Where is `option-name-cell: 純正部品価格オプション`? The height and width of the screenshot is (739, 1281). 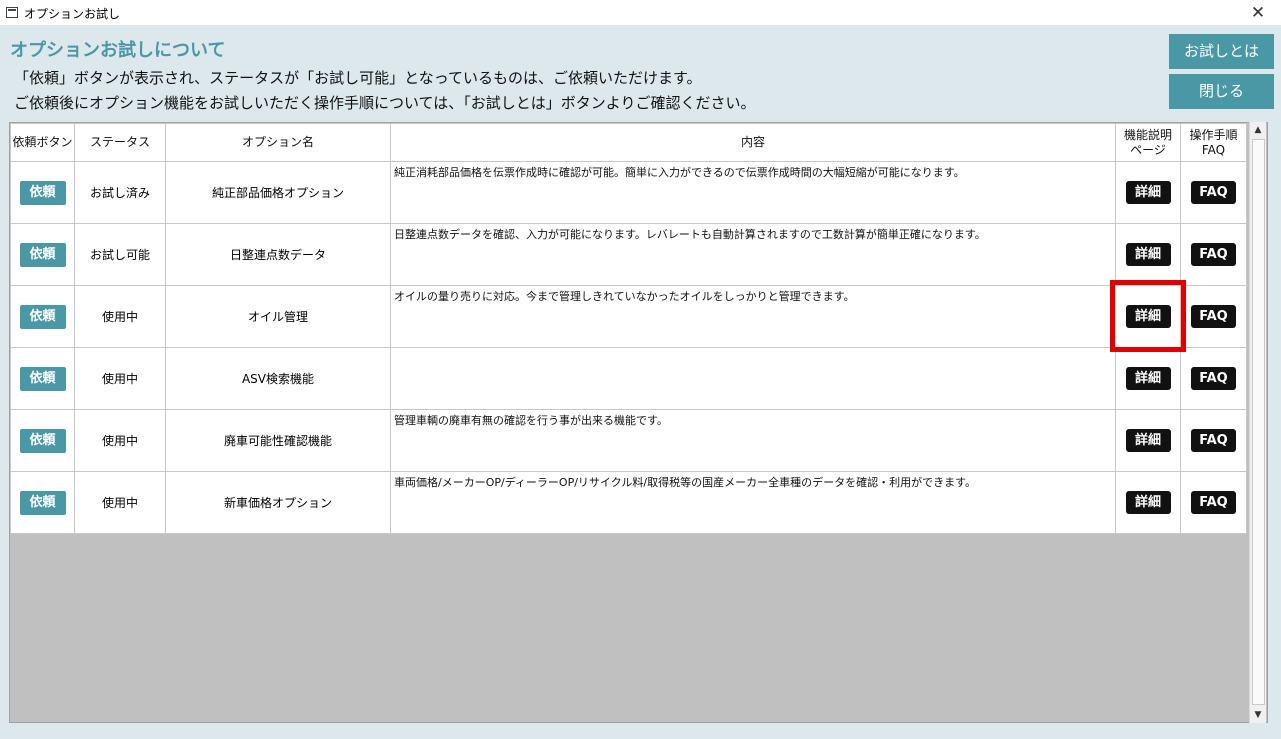 option-name-cell: 純正部品価格オプション is located at coordinates (278, 192).